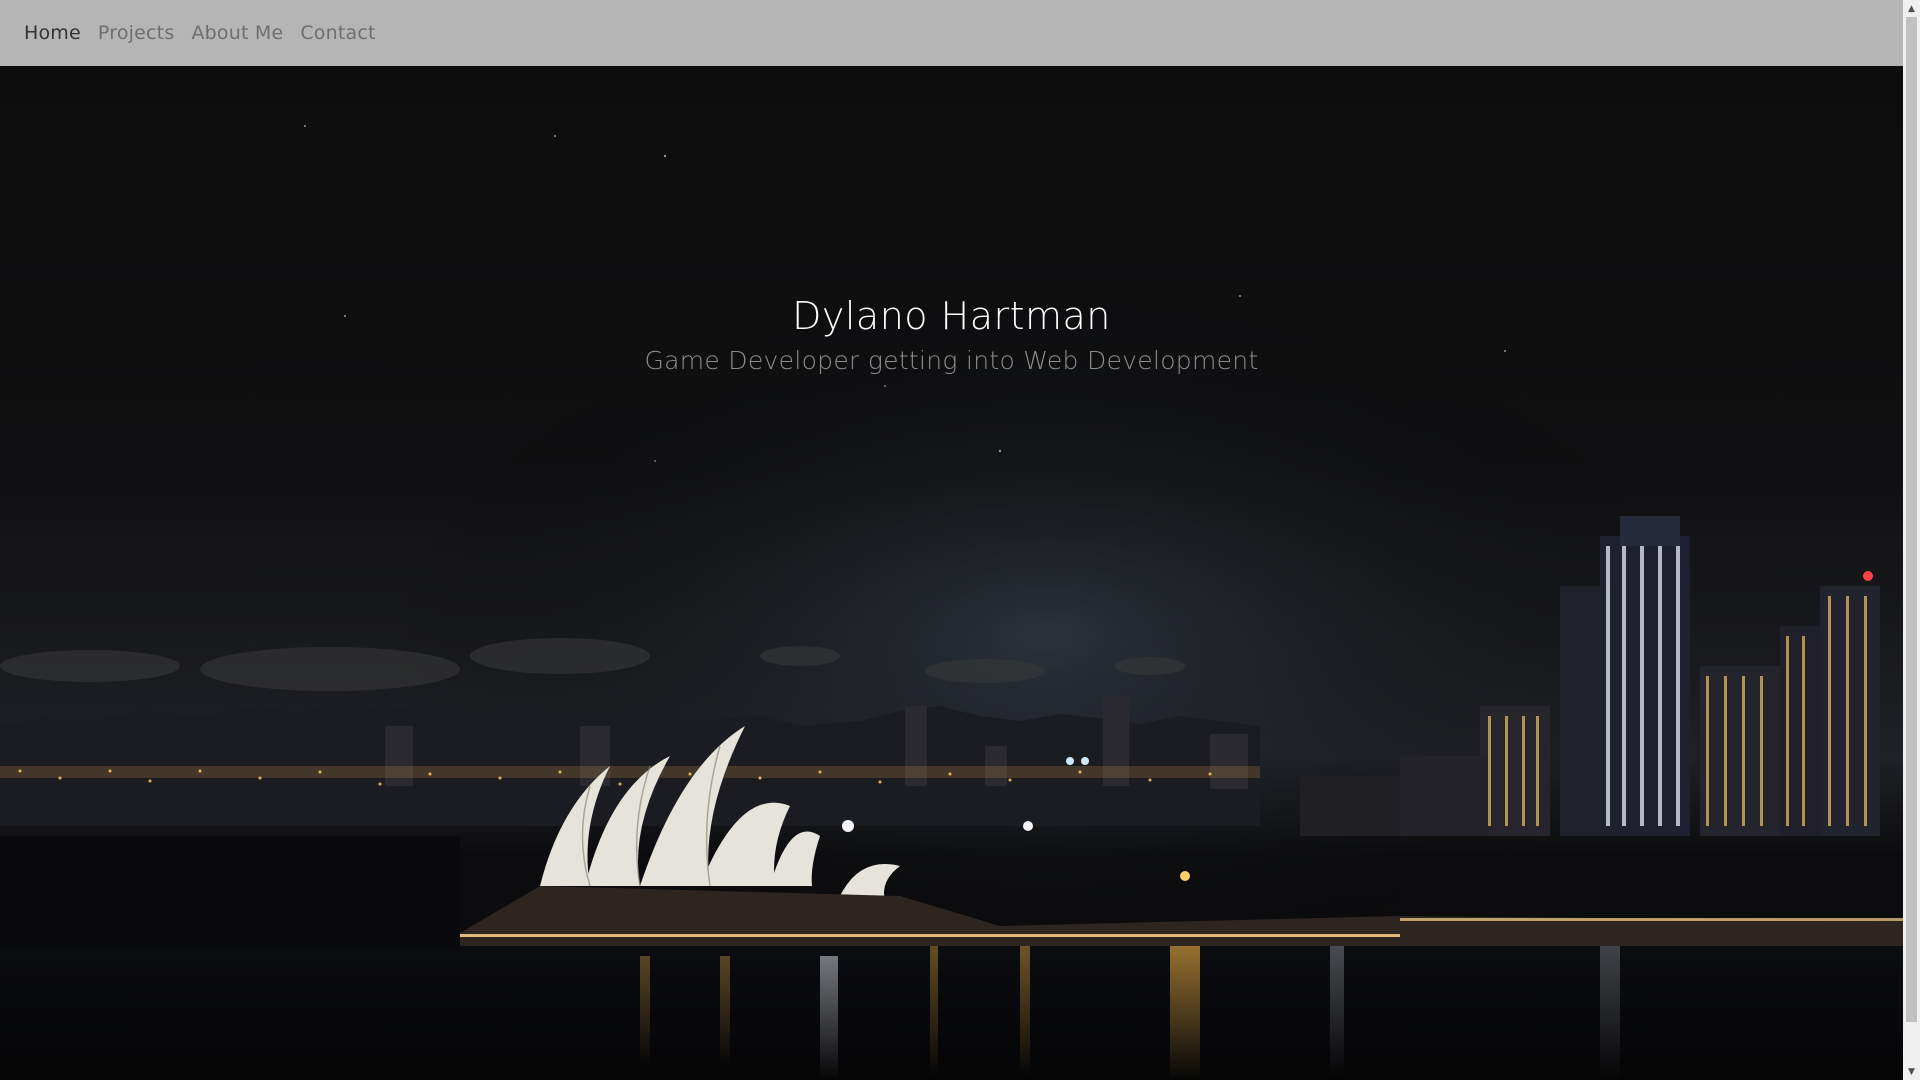 This screenshot has height=1080, width=1920. I want to click on chevron-up-icon: ▲, so click(1911, 8).